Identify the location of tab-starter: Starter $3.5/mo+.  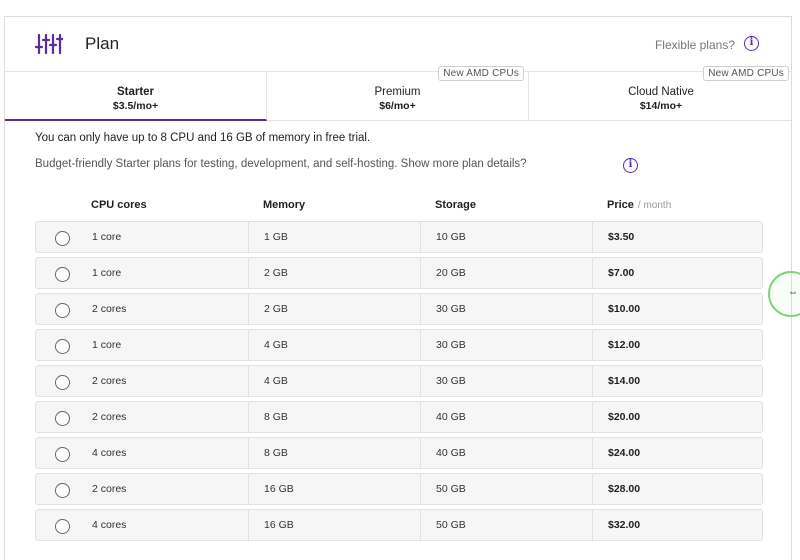
(136, 96).